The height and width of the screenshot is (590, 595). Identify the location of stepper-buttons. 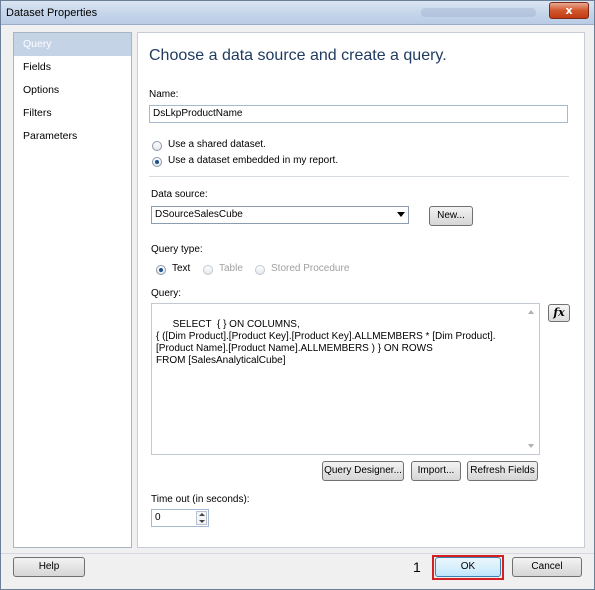
(201, 518).